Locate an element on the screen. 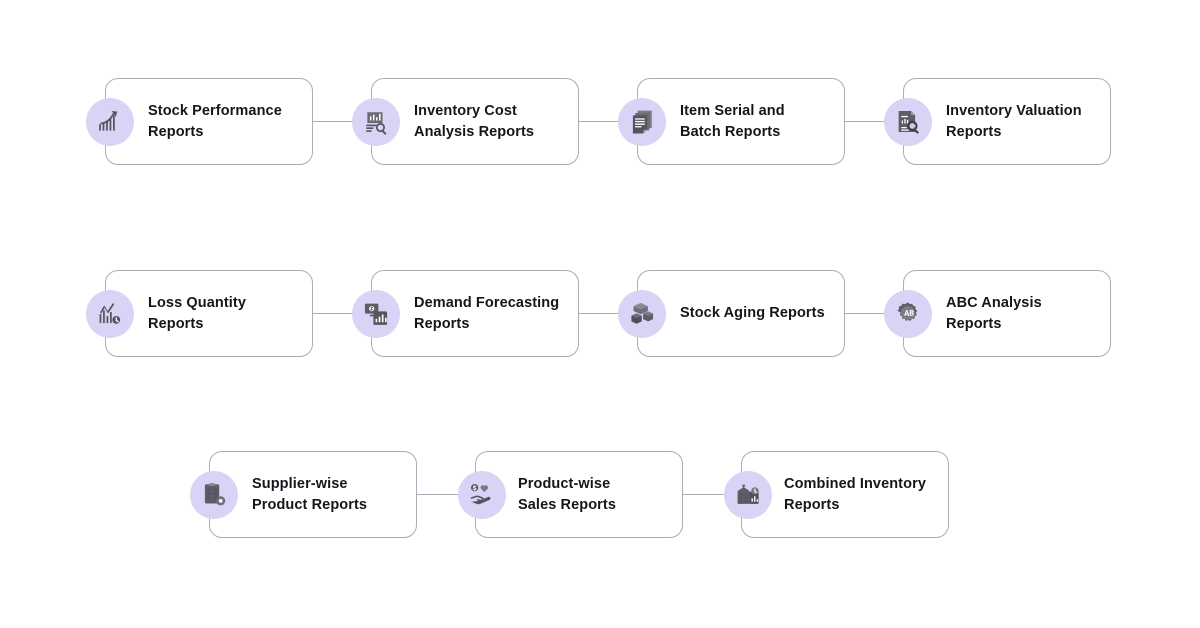  node-product-wise-sales-reports: Product-wise Sales Reports is located at coordinates (579, 494).